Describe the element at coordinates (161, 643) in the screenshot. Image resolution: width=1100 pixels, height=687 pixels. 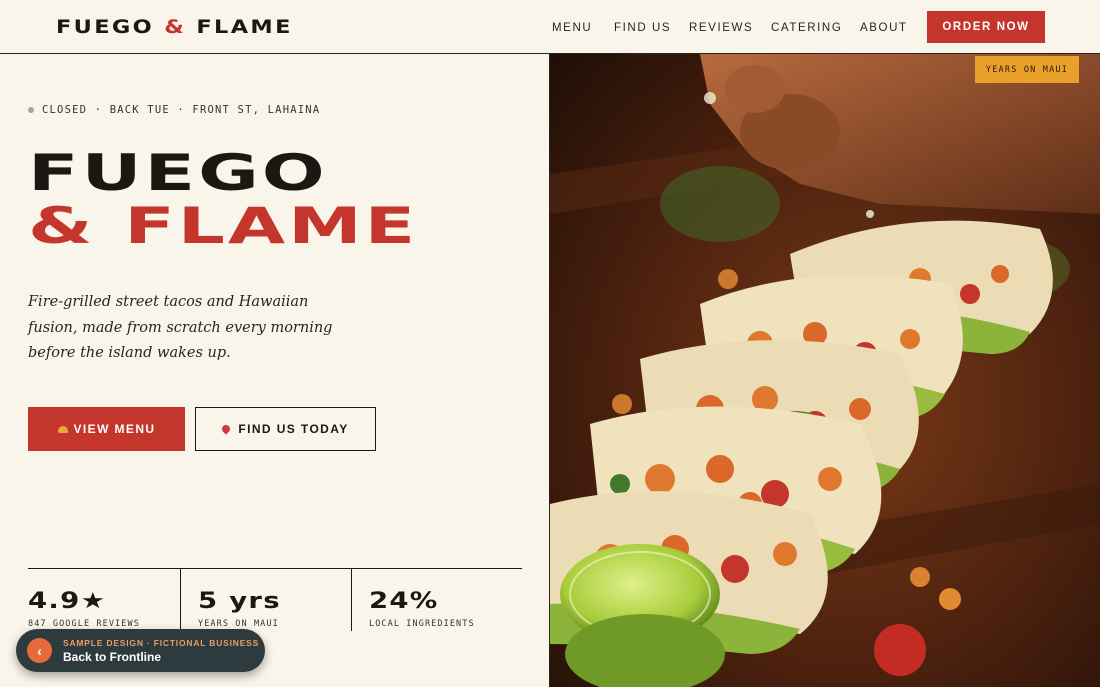
I see `sample-design-notice: SAMPLE DESIGN · FICTIONAL BUSINESS` at that location.